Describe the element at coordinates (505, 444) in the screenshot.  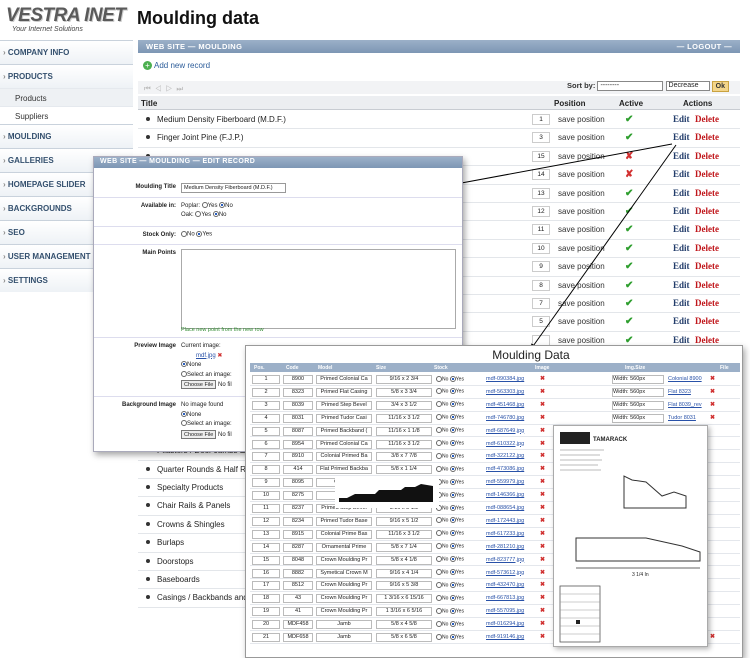
I see `image-link: mdf-610322.jpg` at that location.